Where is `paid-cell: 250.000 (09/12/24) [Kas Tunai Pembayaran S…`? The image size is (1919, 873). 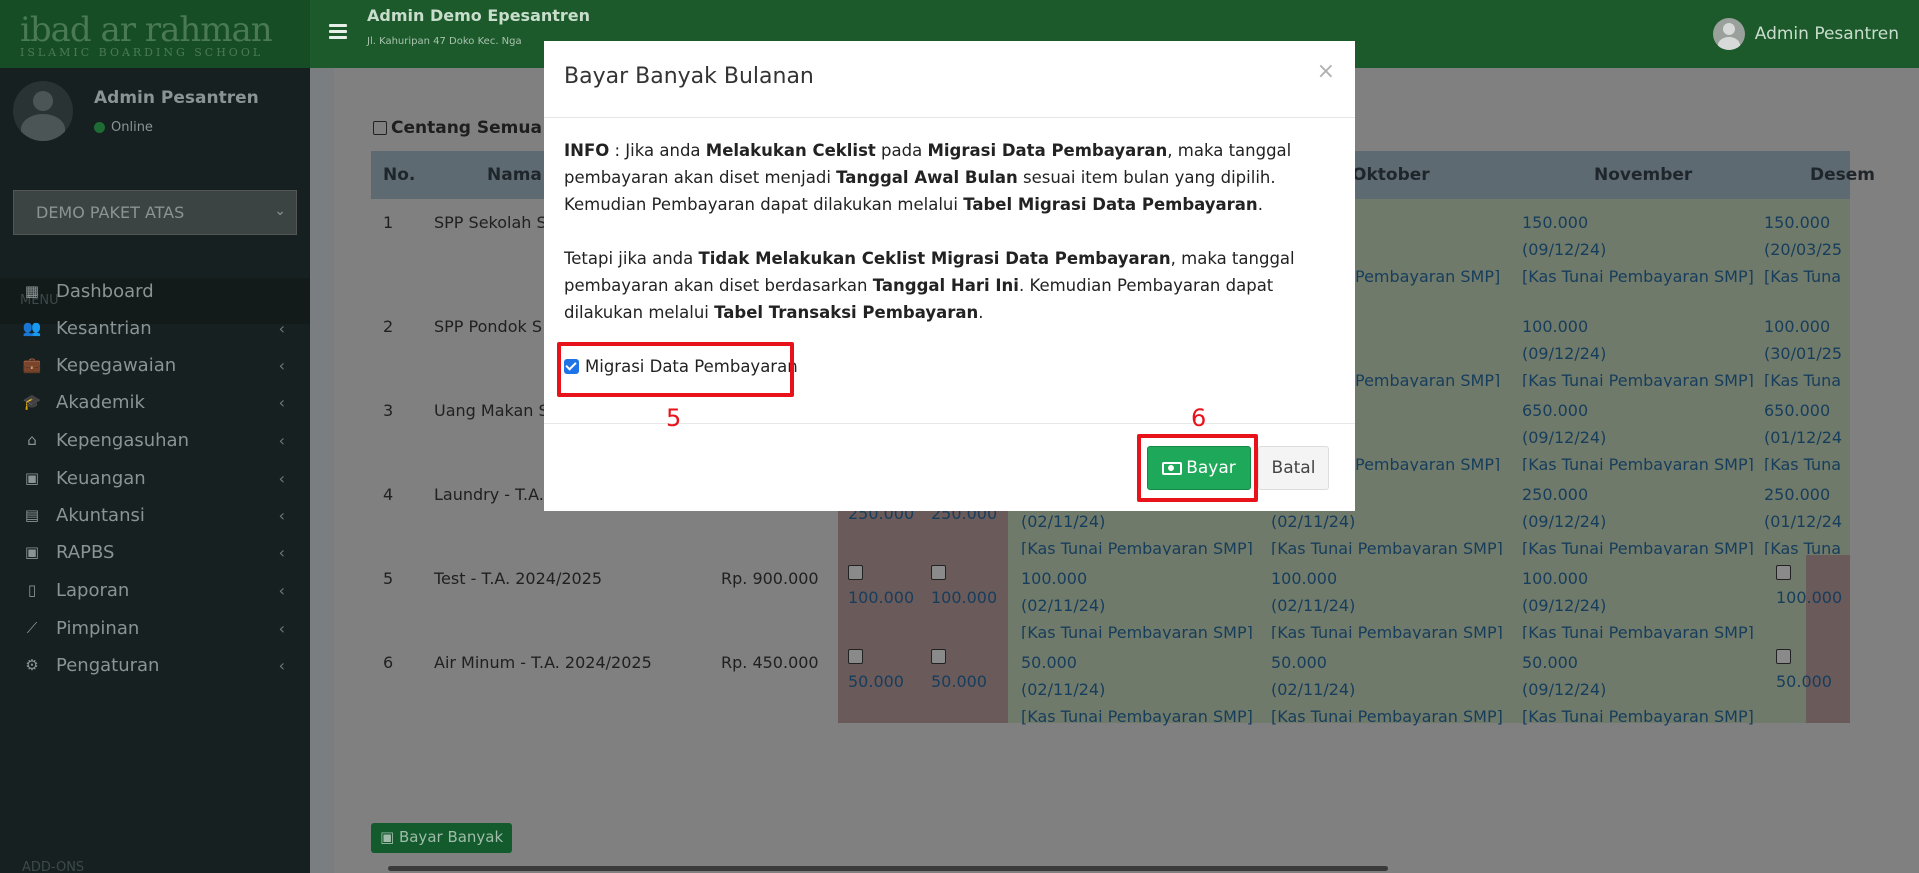
paid-cell: 250.000 (09/12/24) [Kas Tunai Pembayaran S… is located at coordinates (1638, 521).